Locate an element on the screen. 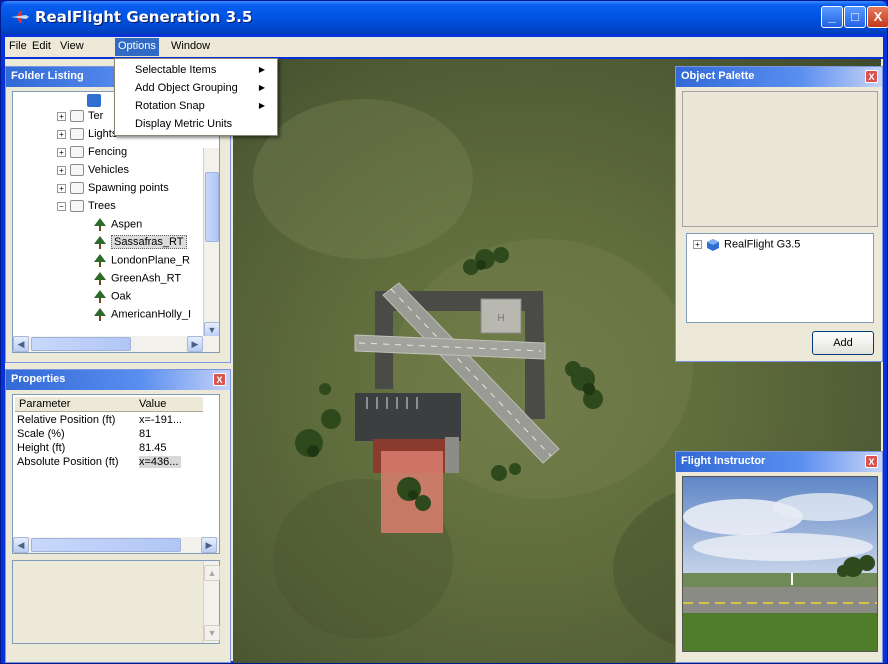  menu-file: File is located at coordinates (18, 46).